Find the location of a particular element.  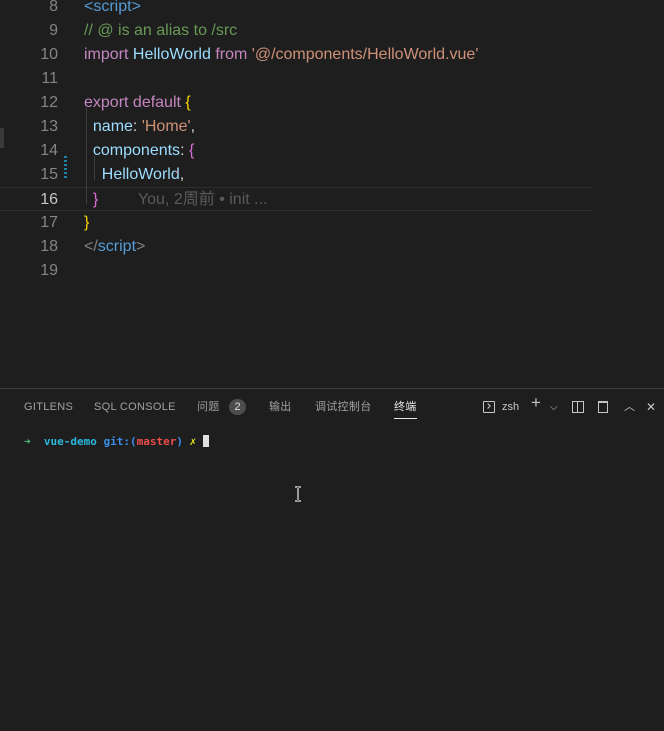

line-code: </script> is located at coordinates (114, 247).